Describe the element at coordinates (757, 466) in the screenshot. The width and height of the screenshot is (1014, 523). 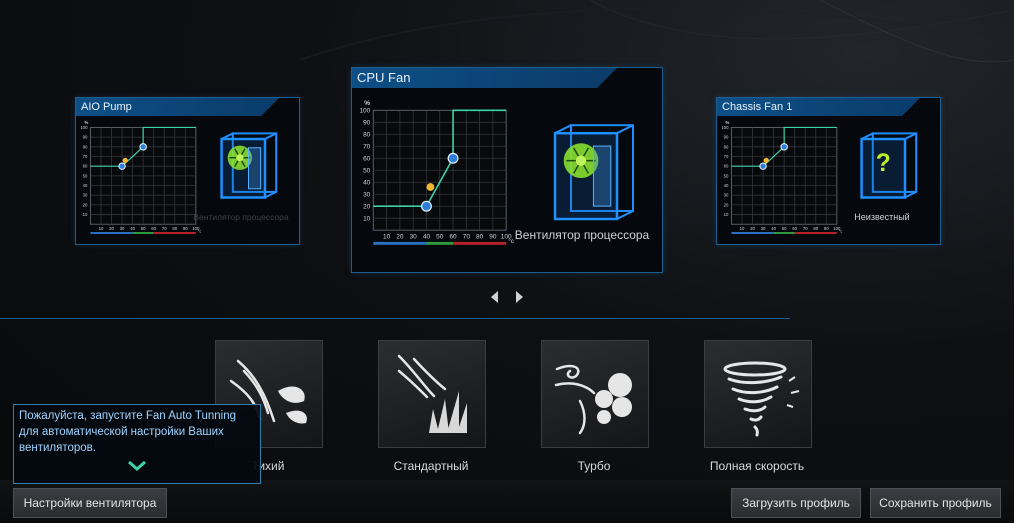
I see `mode-full-speed-label: Полная скорость` at that location.